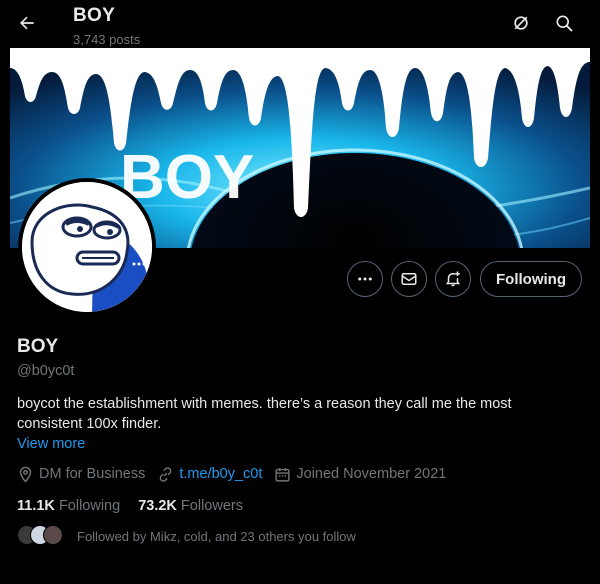 The width and height of the screenshot is (600, 584). Describe the element at coordinates (25, 474) in the screenshot. I see `location-icon` at that location.